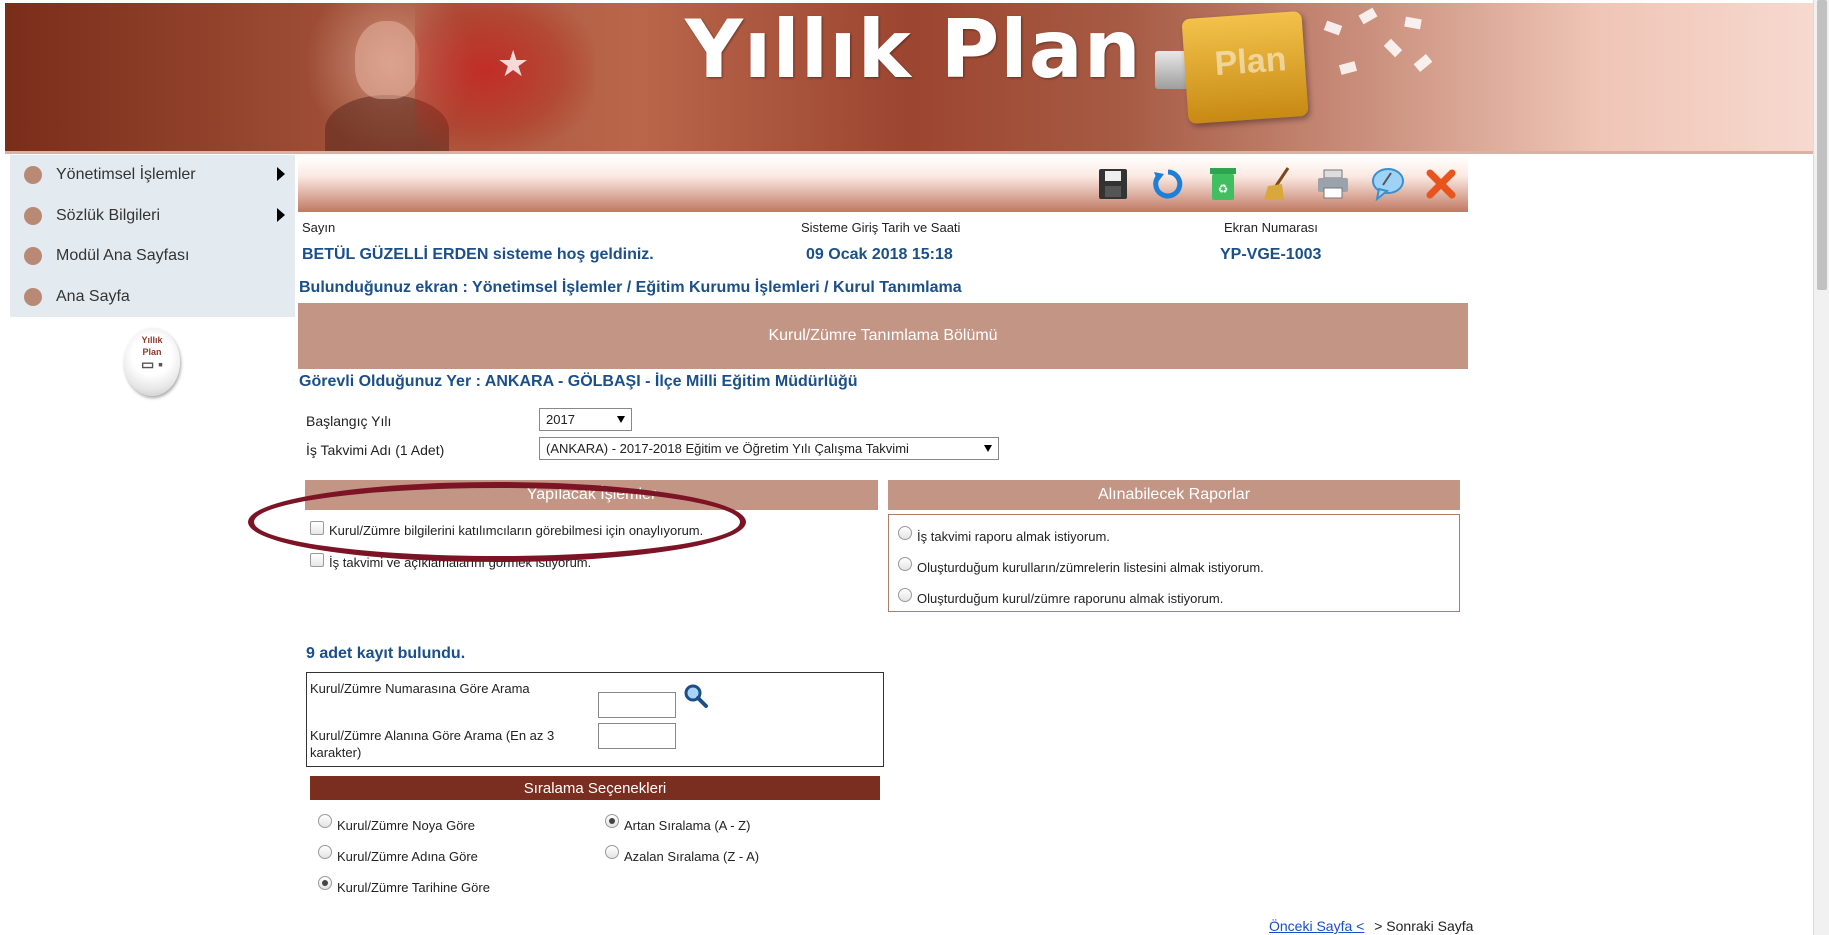  I want to click on sort-descending-radio, so click(612, 852).